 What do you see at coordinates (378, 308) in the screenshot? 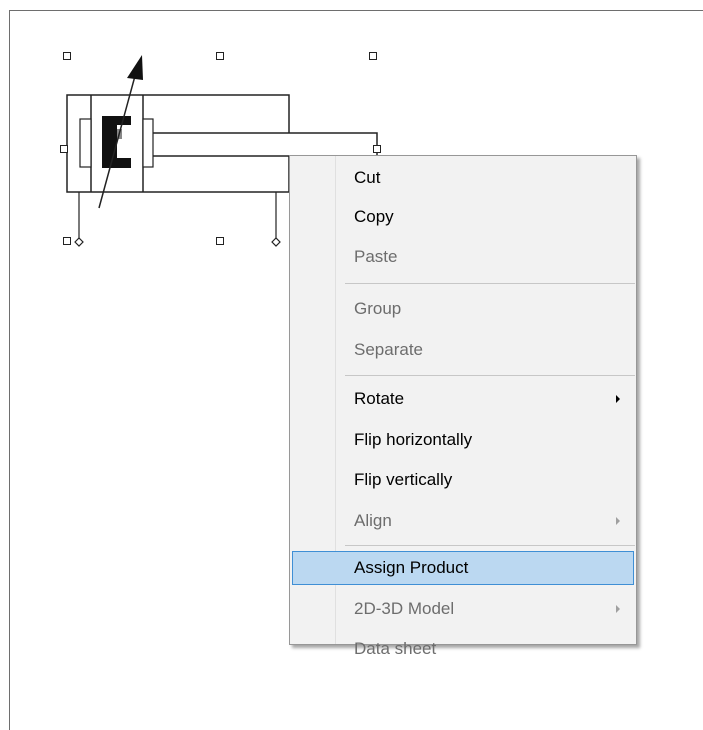
I see `menu-item-label: Group` at bounding box center [378, 308].